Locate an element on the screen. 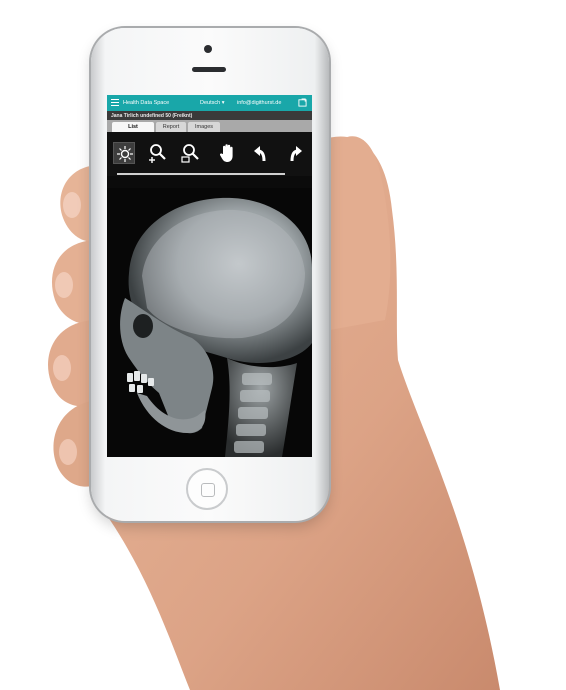 This screenshot has height=690, width=566. tab-list: List is located at coordinates (133, 127).